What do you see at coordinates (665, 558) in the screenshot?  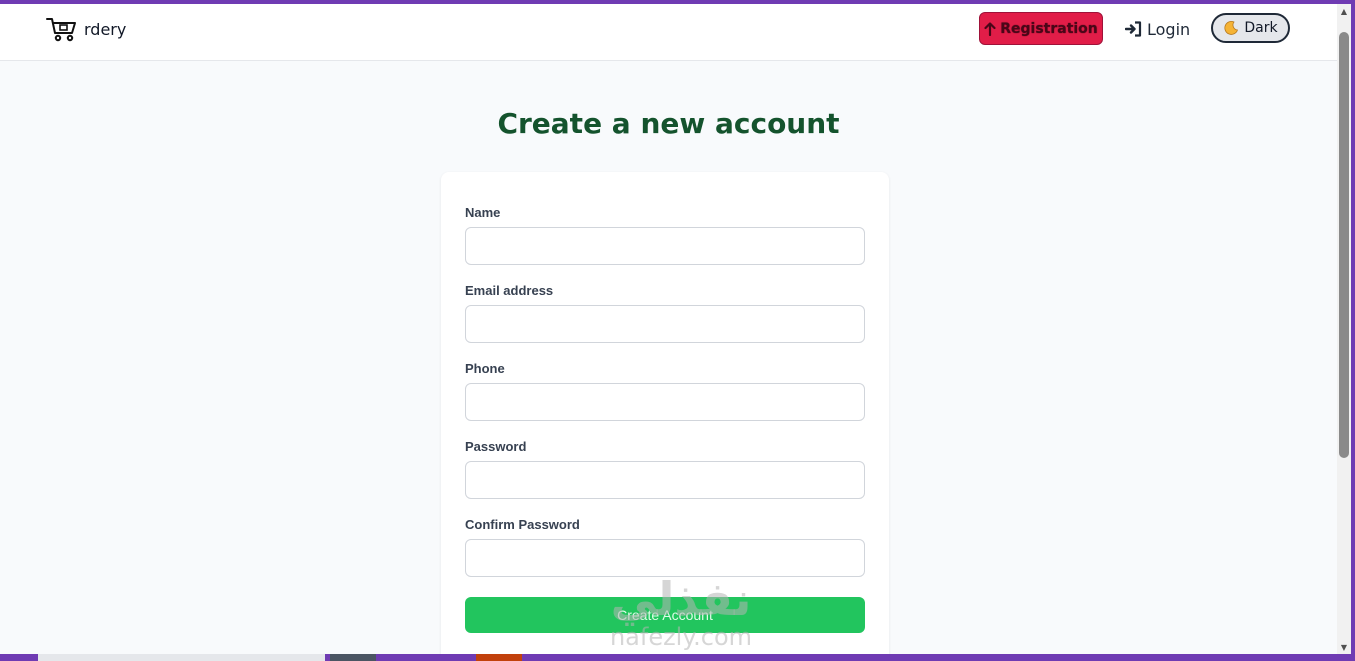 I see `confirm-password-input` at bounding box center [665, 558].